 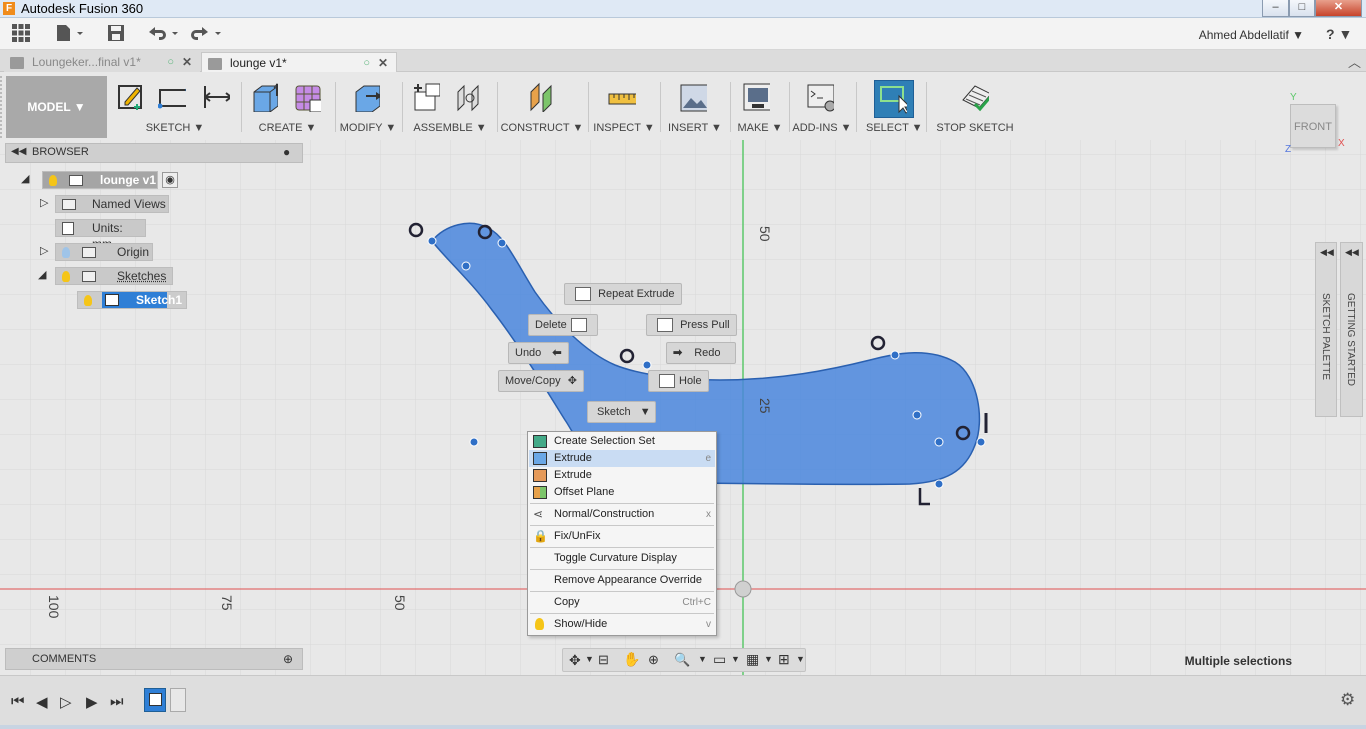 I want to click on menu-normal-construction: ⋖ Normal/Construction x, so click(x=622, y=514).